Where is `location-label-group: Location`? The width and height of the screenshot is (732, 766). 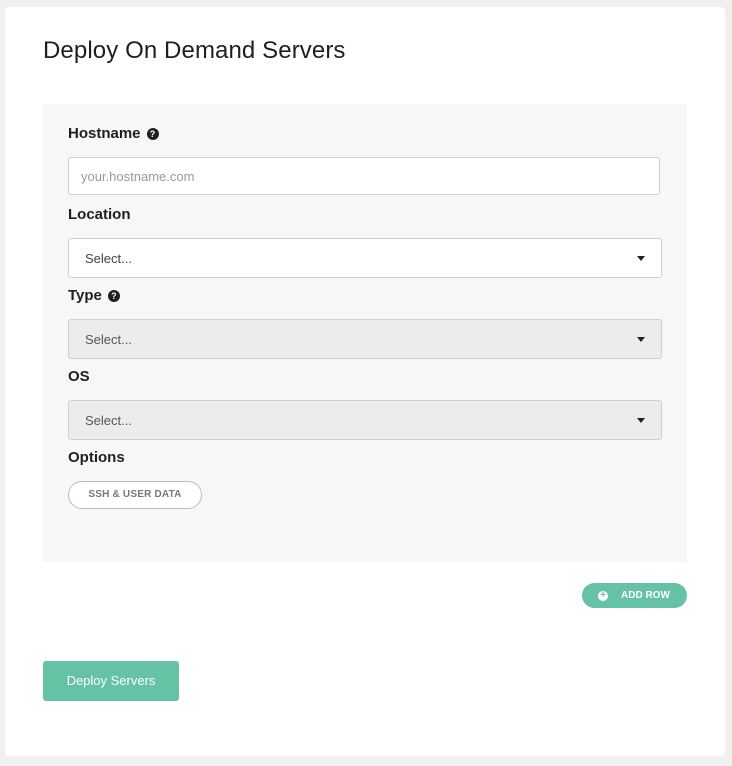
location-label-group: Location is located at coordinates (99, 214).